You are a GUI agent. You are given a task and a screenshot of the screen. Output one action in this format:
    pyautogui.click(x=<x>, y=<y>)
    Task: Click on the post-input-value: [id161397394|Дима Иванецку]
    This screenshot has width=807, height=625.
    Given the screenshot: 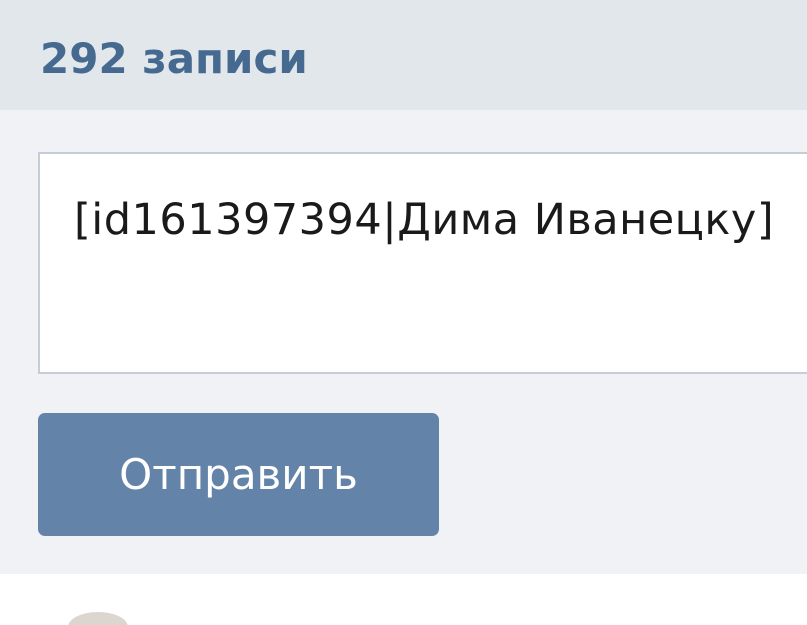 What is the action you would take?
    pyautogui.click(x=424, y=220)
    